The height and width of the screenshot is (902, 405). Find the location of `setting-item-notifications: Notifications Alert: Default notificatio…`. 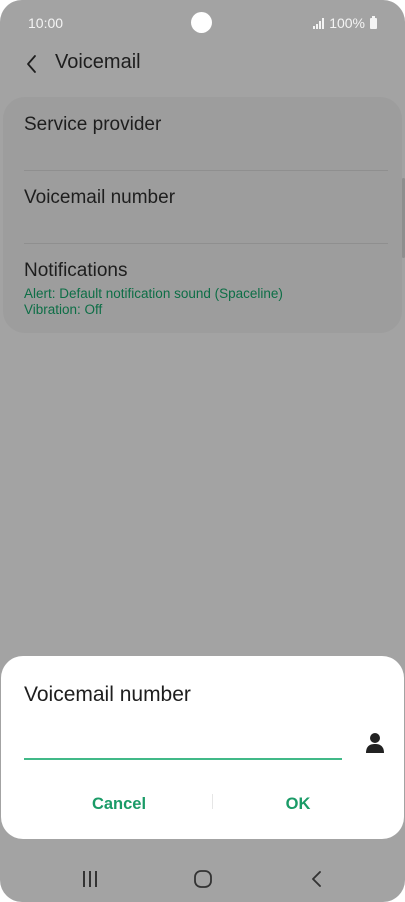

setting-item-notifications: Notifications Alert: Default notificatio… is located at coordinates (202, 288).